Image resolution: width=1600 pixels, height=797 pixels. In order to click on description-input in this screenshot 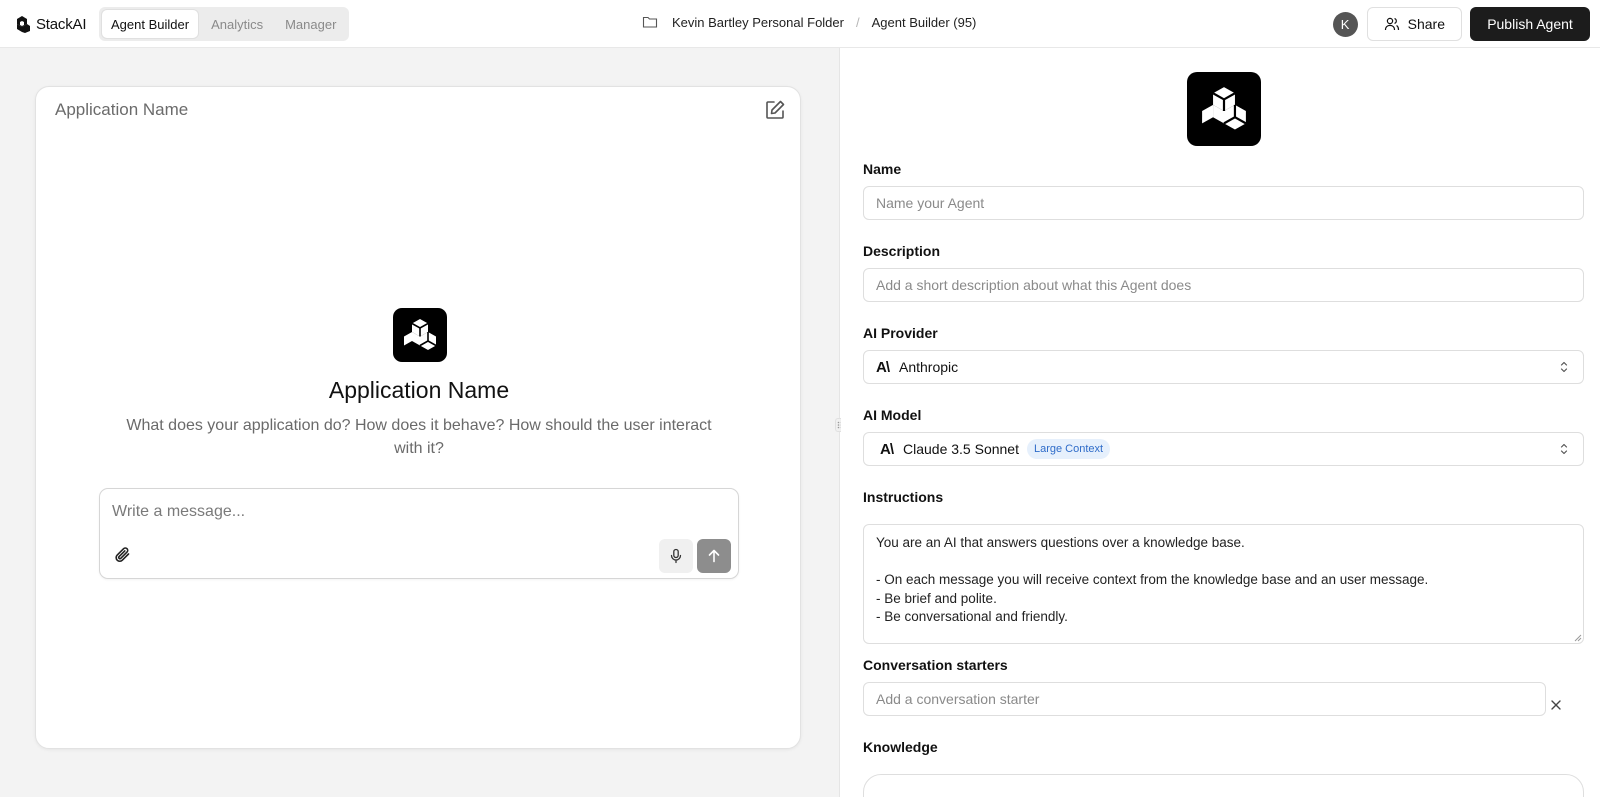, I will do `click(1223, 285)`.